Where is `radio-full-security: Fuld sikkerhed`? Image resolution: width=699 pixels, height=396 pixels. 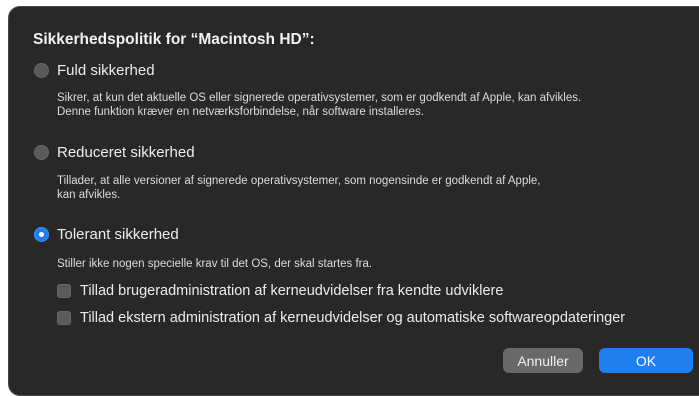 radio-full-security: Fuld sikkerhed is located at coordinates (94, 70).